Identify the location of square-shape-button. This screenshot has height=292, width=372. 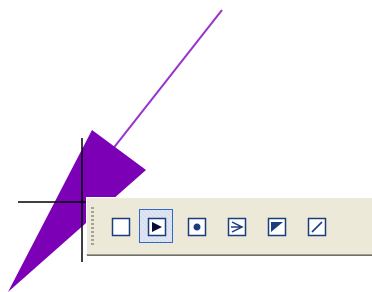
(120, 226).